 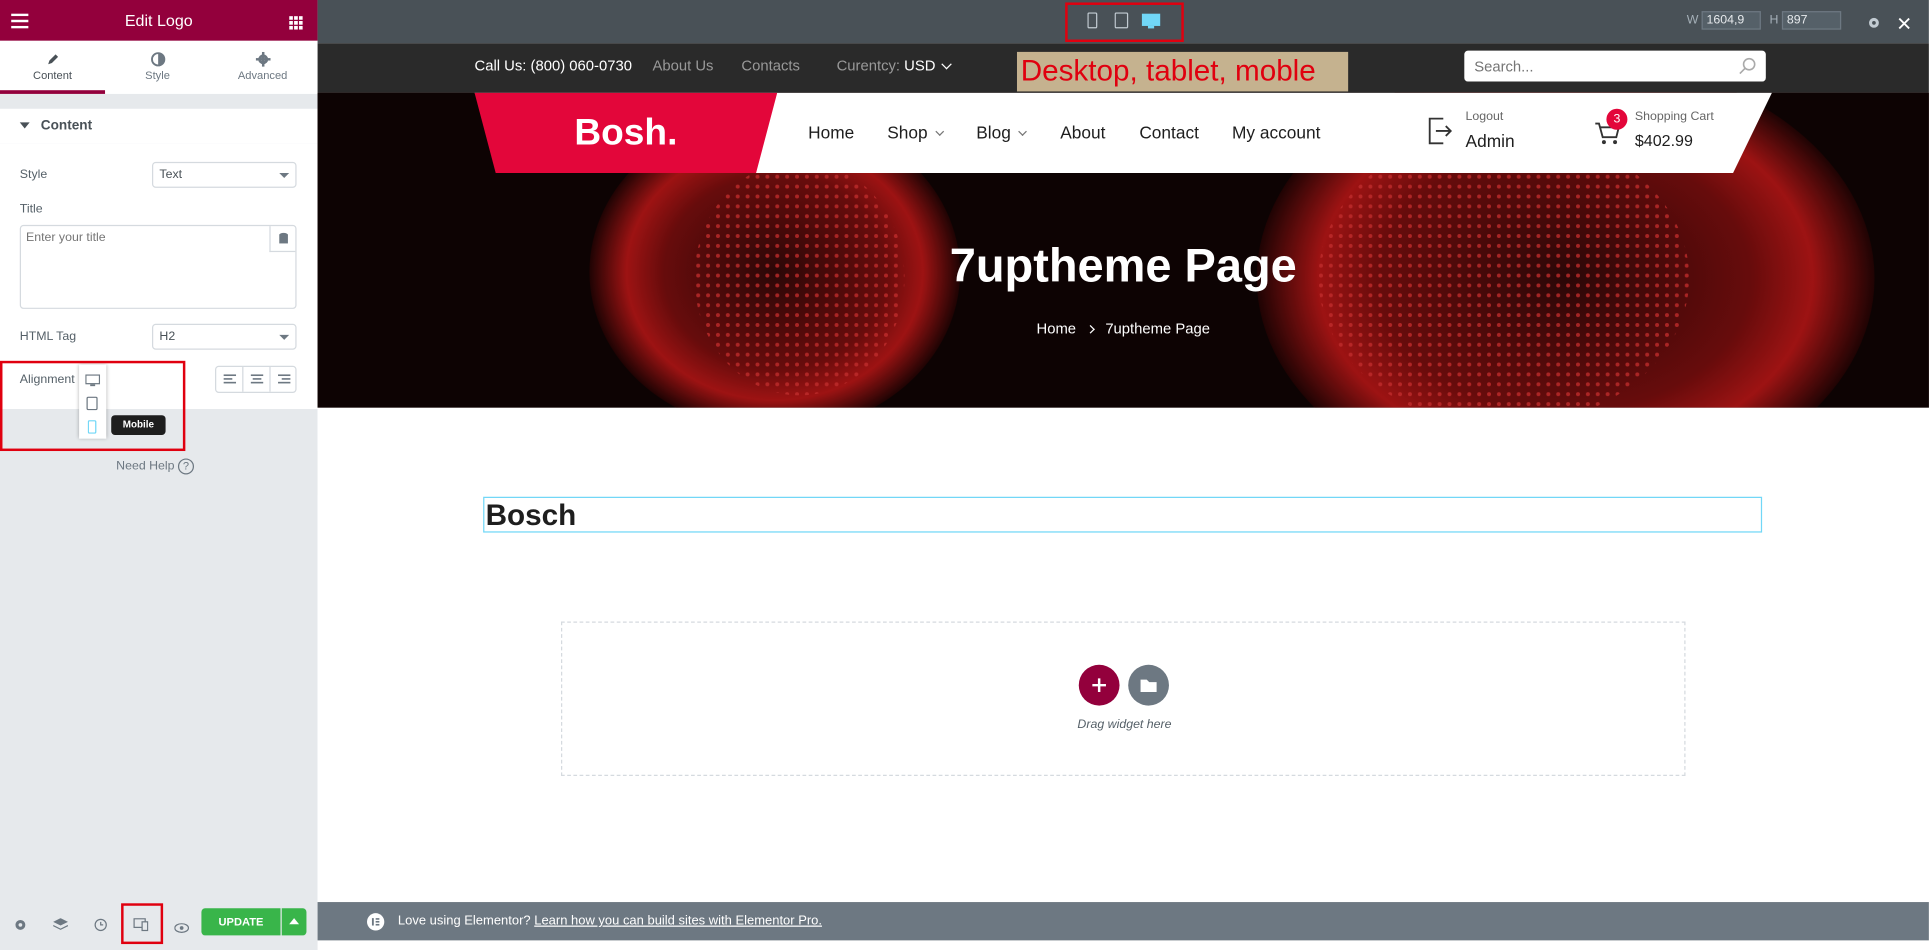 I want to click on html-tag-select: H2, so click(x=224, y=336).